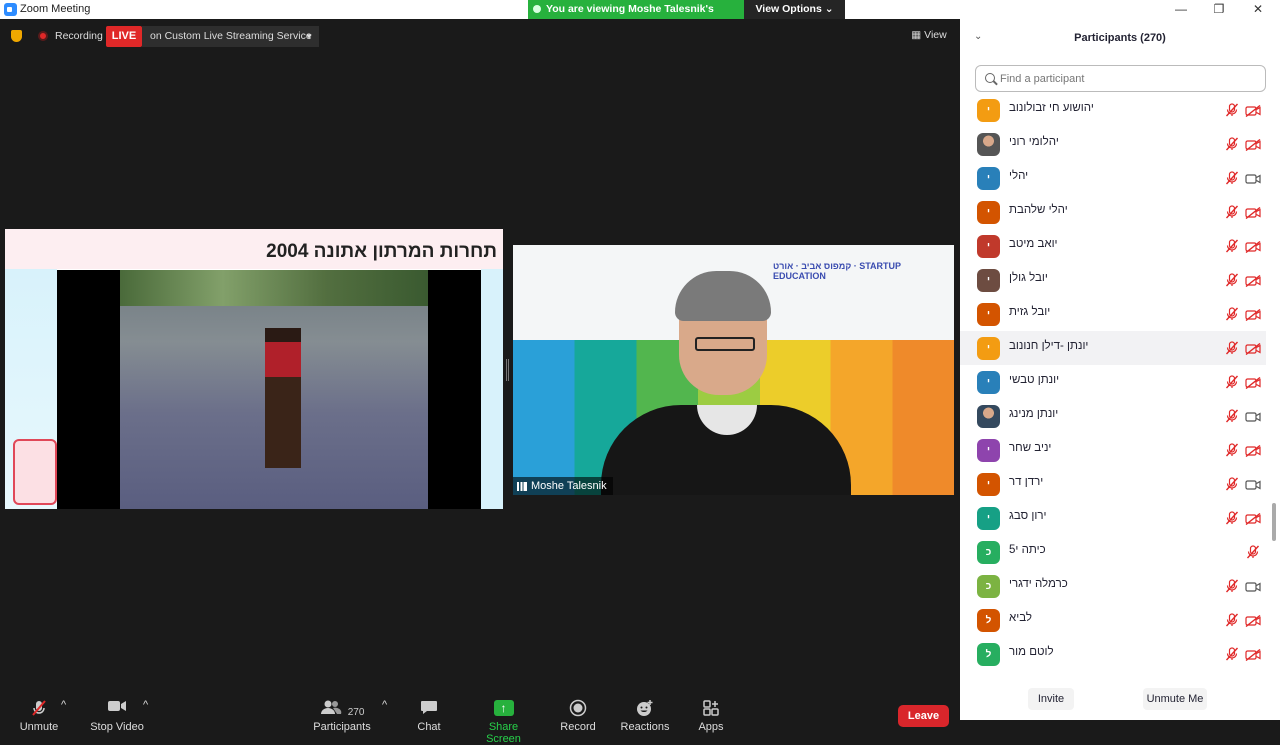 The width and height of the screenshot is (1280, 745). Describe the element at coordinates (10, 9) in the screenshot. I see `zoom-logo-icon` at that location.